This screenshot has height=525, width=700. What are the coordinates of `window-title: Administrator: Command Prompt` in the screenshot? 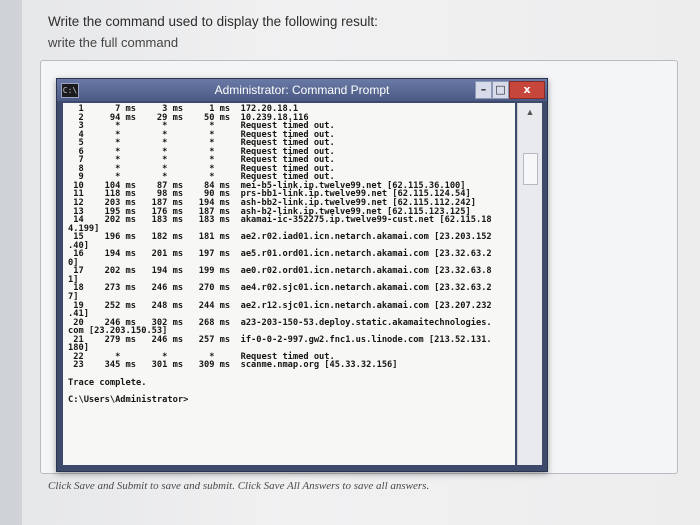 It's located at (302, 90).